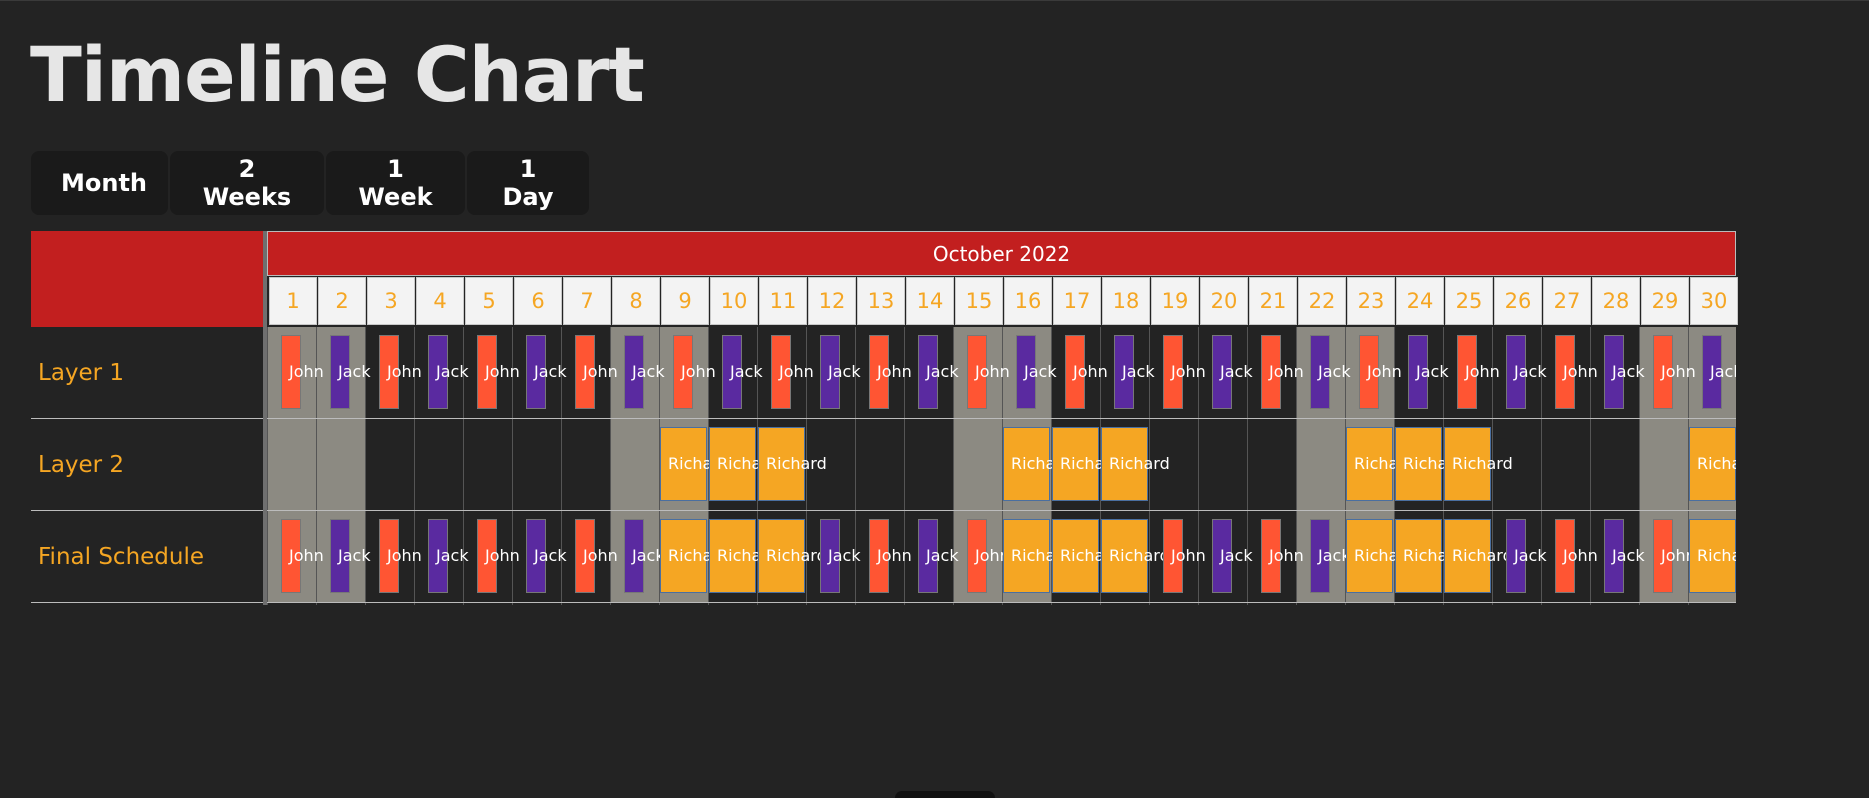 The width and height of the screenshot is (1869, 798). Describe the element at coordinates (881, 301) in the screenshot. I see `day-header-cell: 13` at that location.